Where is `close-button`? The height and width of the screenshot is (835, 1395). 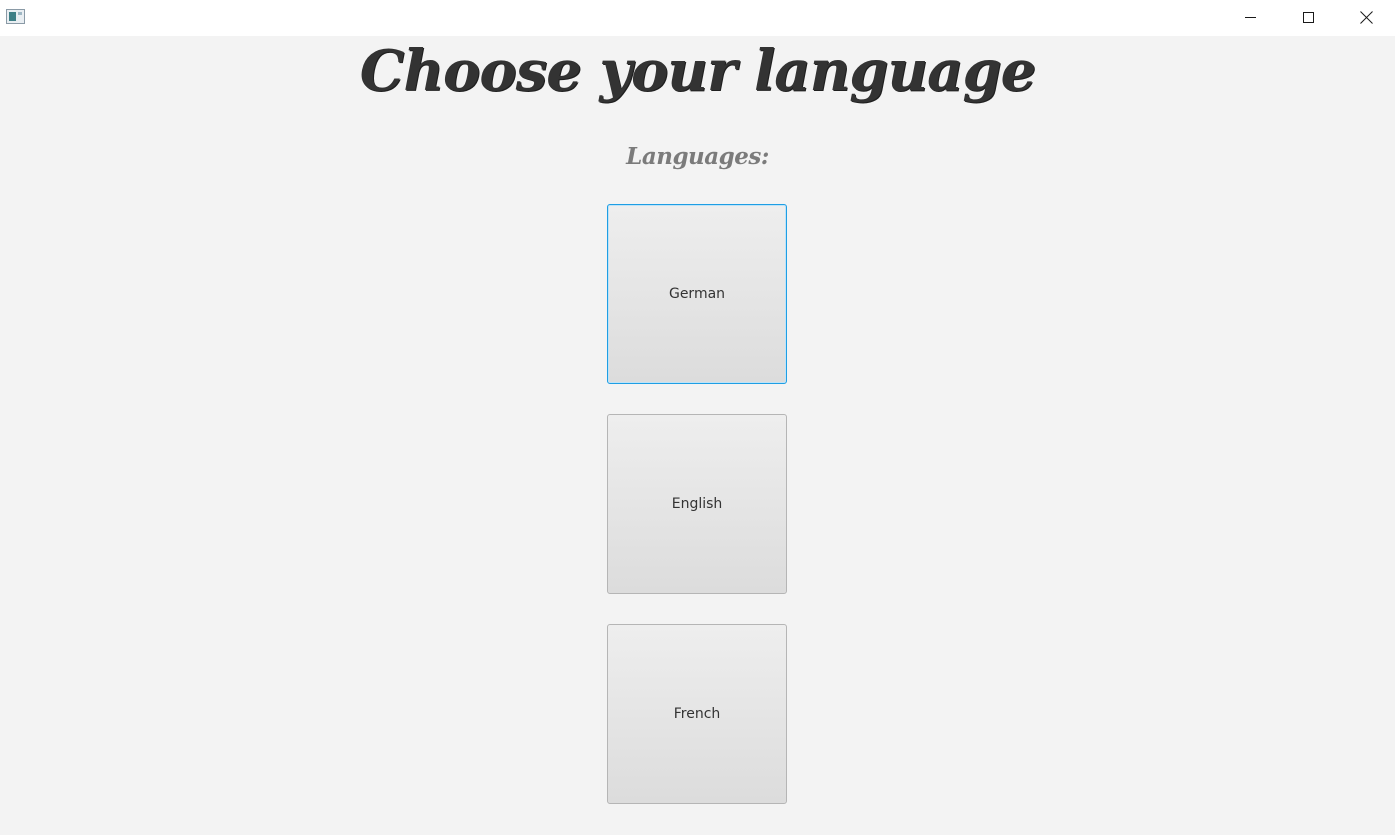
close-button is located at coordinates (1366, 17).